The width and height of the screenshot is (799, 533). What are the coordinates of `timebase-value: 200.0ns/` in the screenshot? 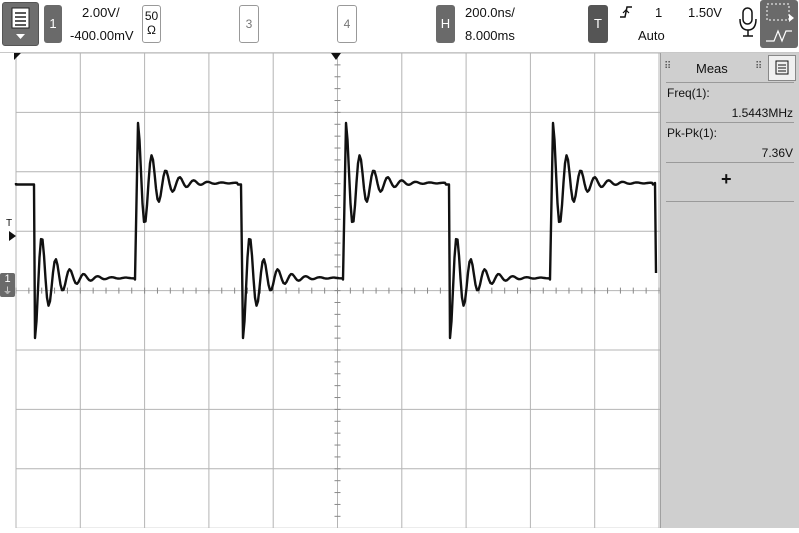 It's located at (490, 12).